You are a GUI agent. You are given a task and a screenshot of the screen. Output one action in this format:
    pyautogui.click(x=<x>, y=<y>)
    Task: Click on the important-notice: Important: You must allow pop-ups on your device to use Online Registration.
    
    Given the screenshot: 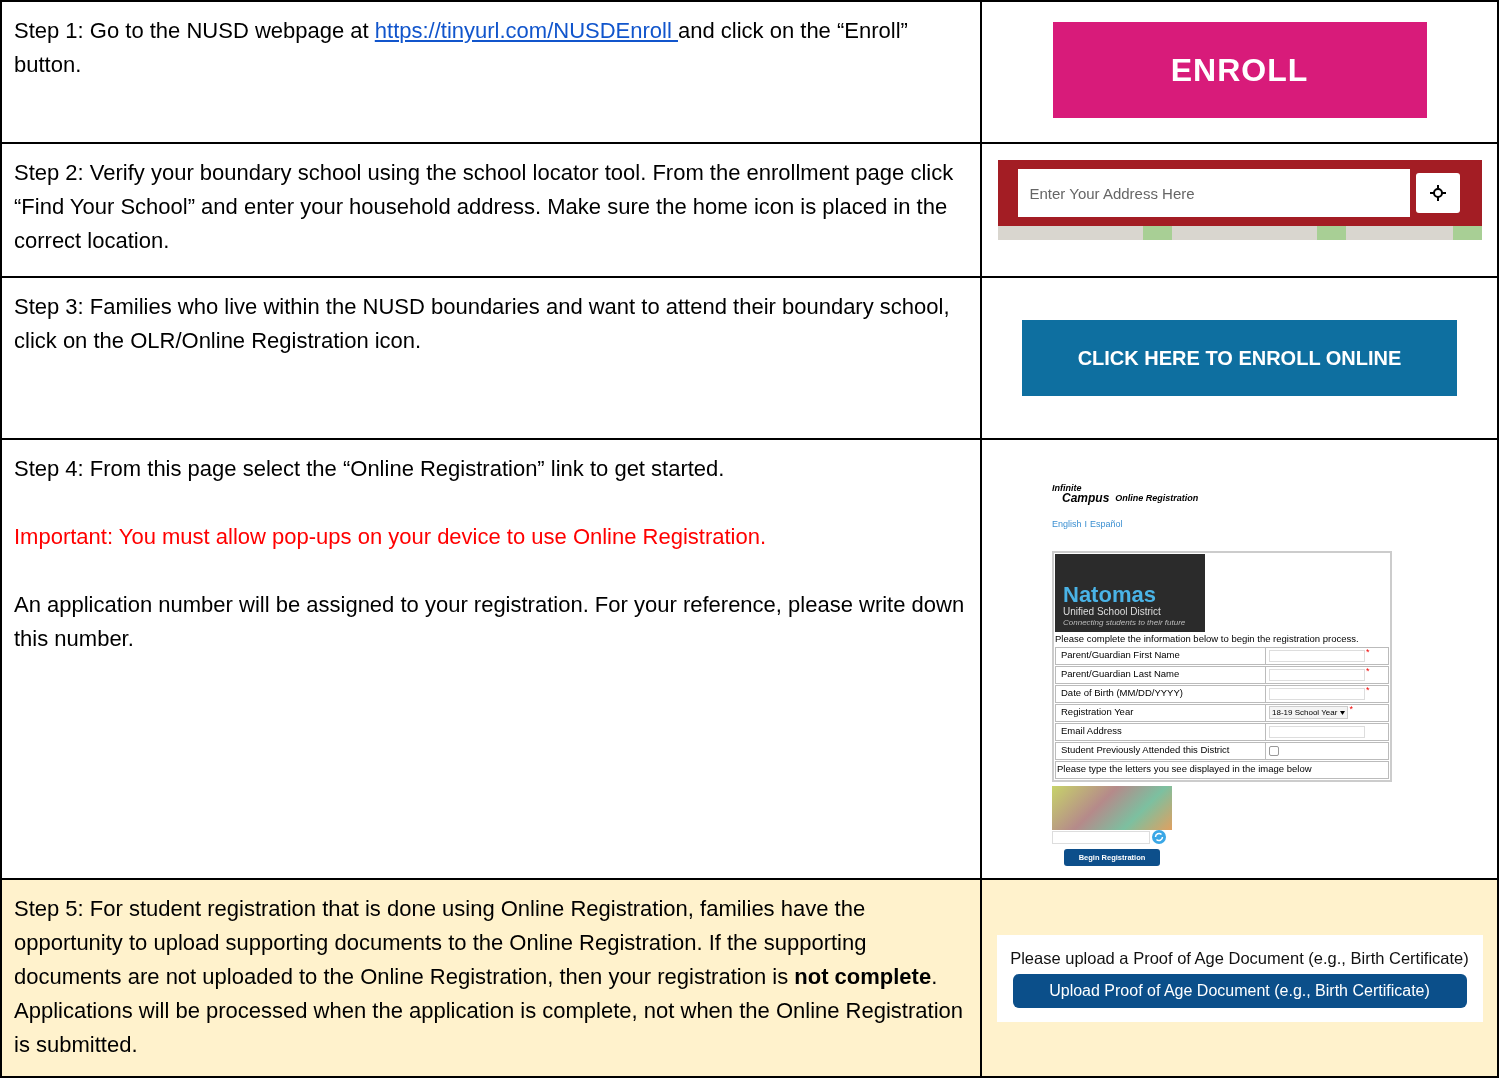 What is the action you would take?
    pyautogui.click(x=391, y=537)
    